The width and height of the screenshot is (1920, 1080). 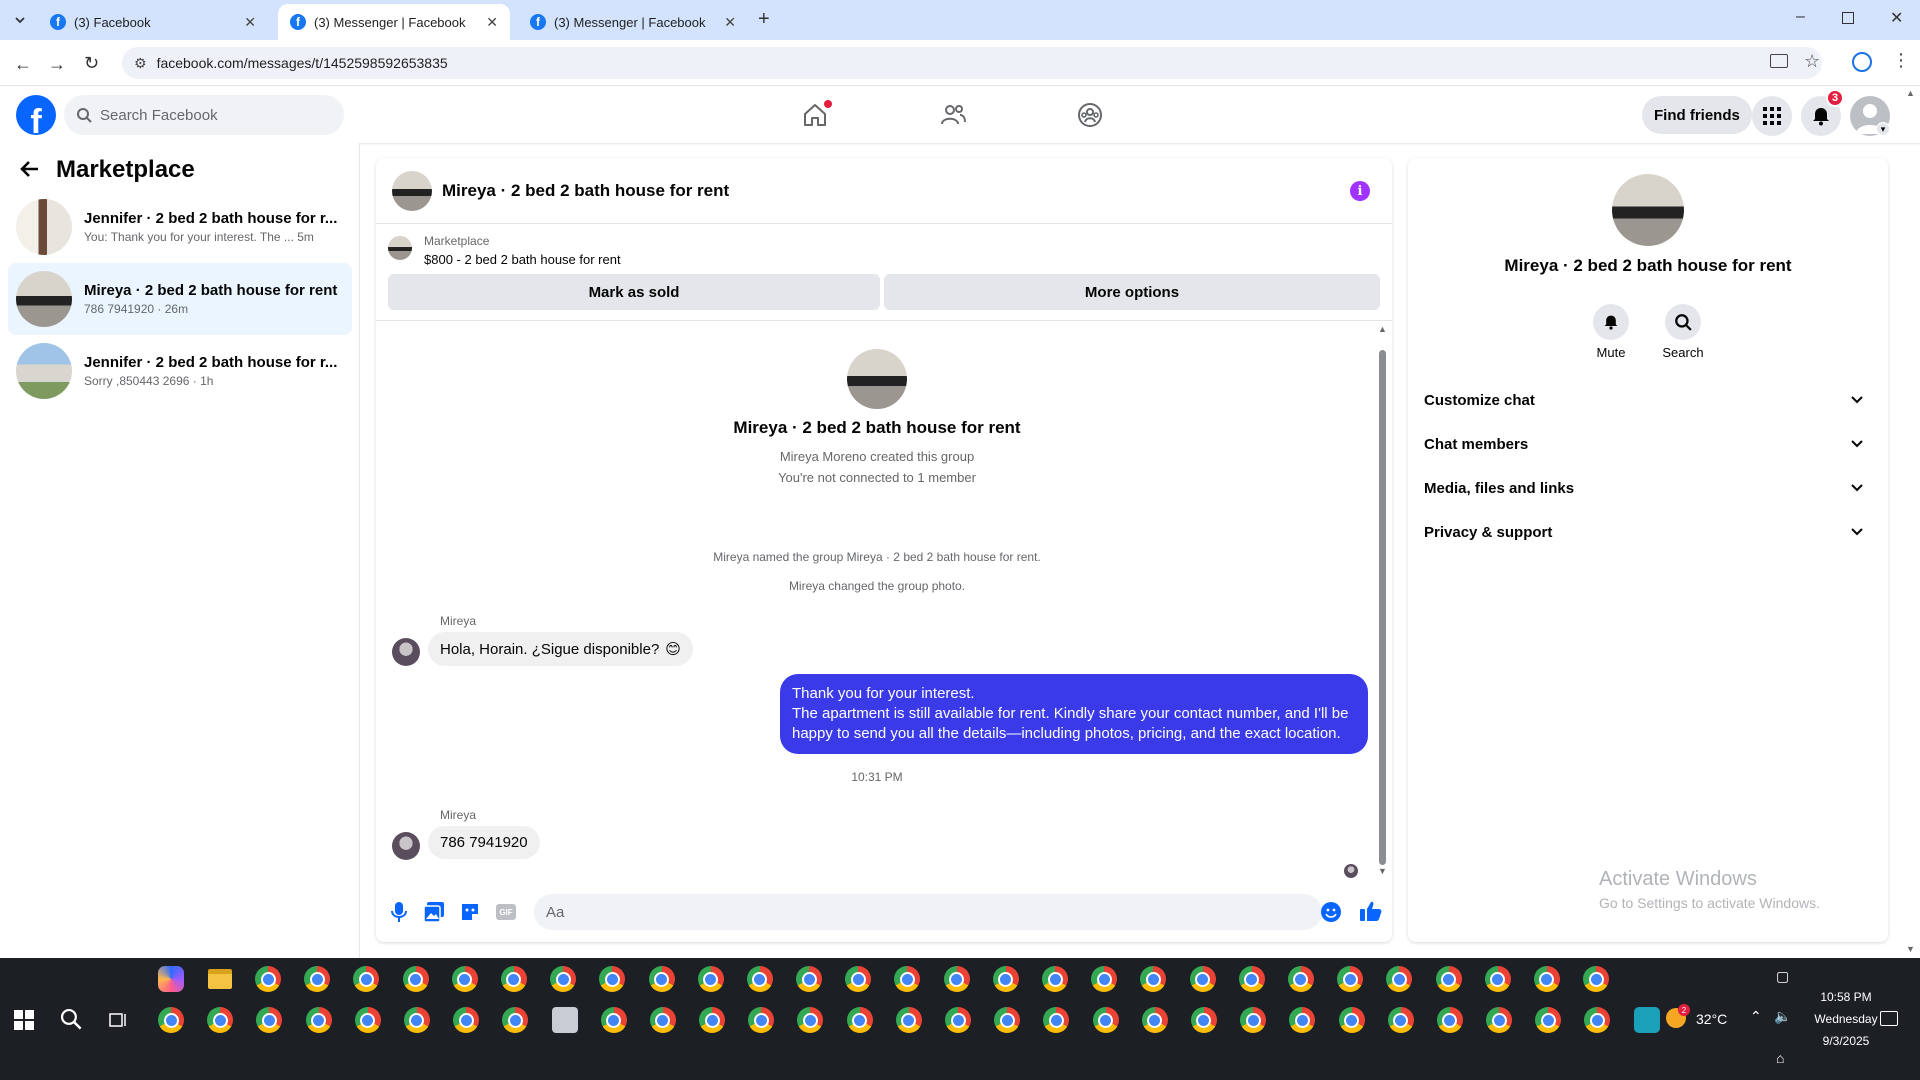 What do you see at coordinates (1360, 191) in the screenshot?
I see `chat-info-icon: i` at bounding box center [1360, 191].